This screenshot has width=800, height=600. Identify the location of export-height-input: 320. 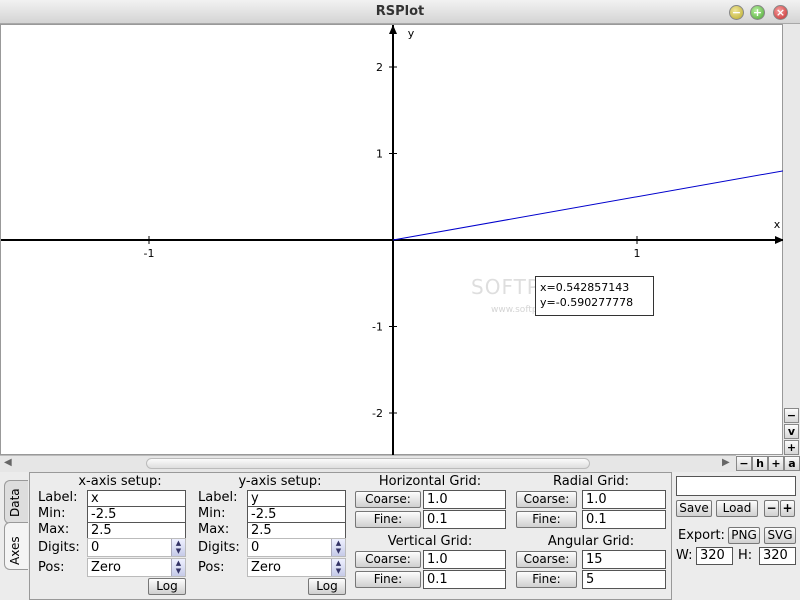
(777, 556).